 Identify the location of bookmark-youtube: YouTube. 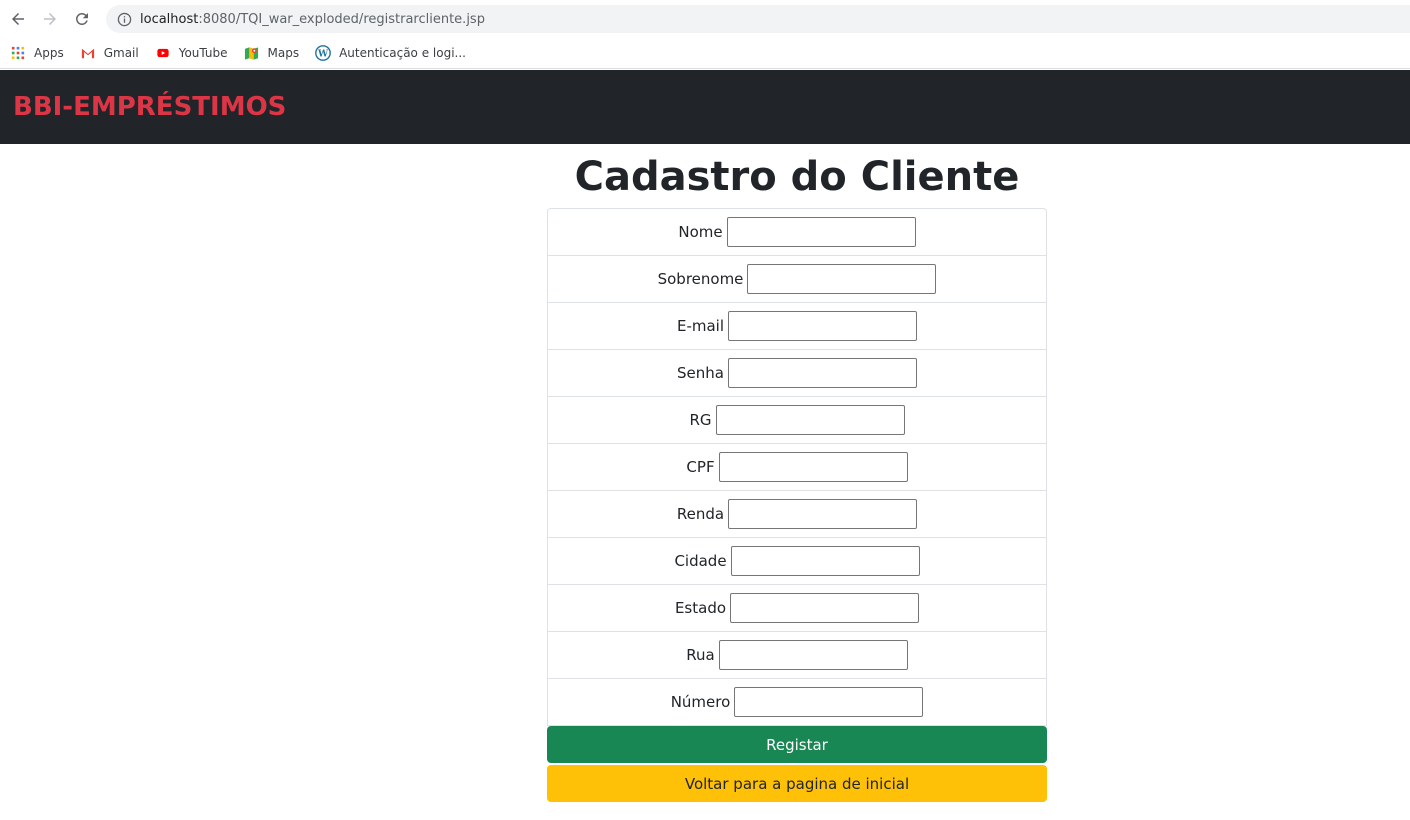
(191, 53).